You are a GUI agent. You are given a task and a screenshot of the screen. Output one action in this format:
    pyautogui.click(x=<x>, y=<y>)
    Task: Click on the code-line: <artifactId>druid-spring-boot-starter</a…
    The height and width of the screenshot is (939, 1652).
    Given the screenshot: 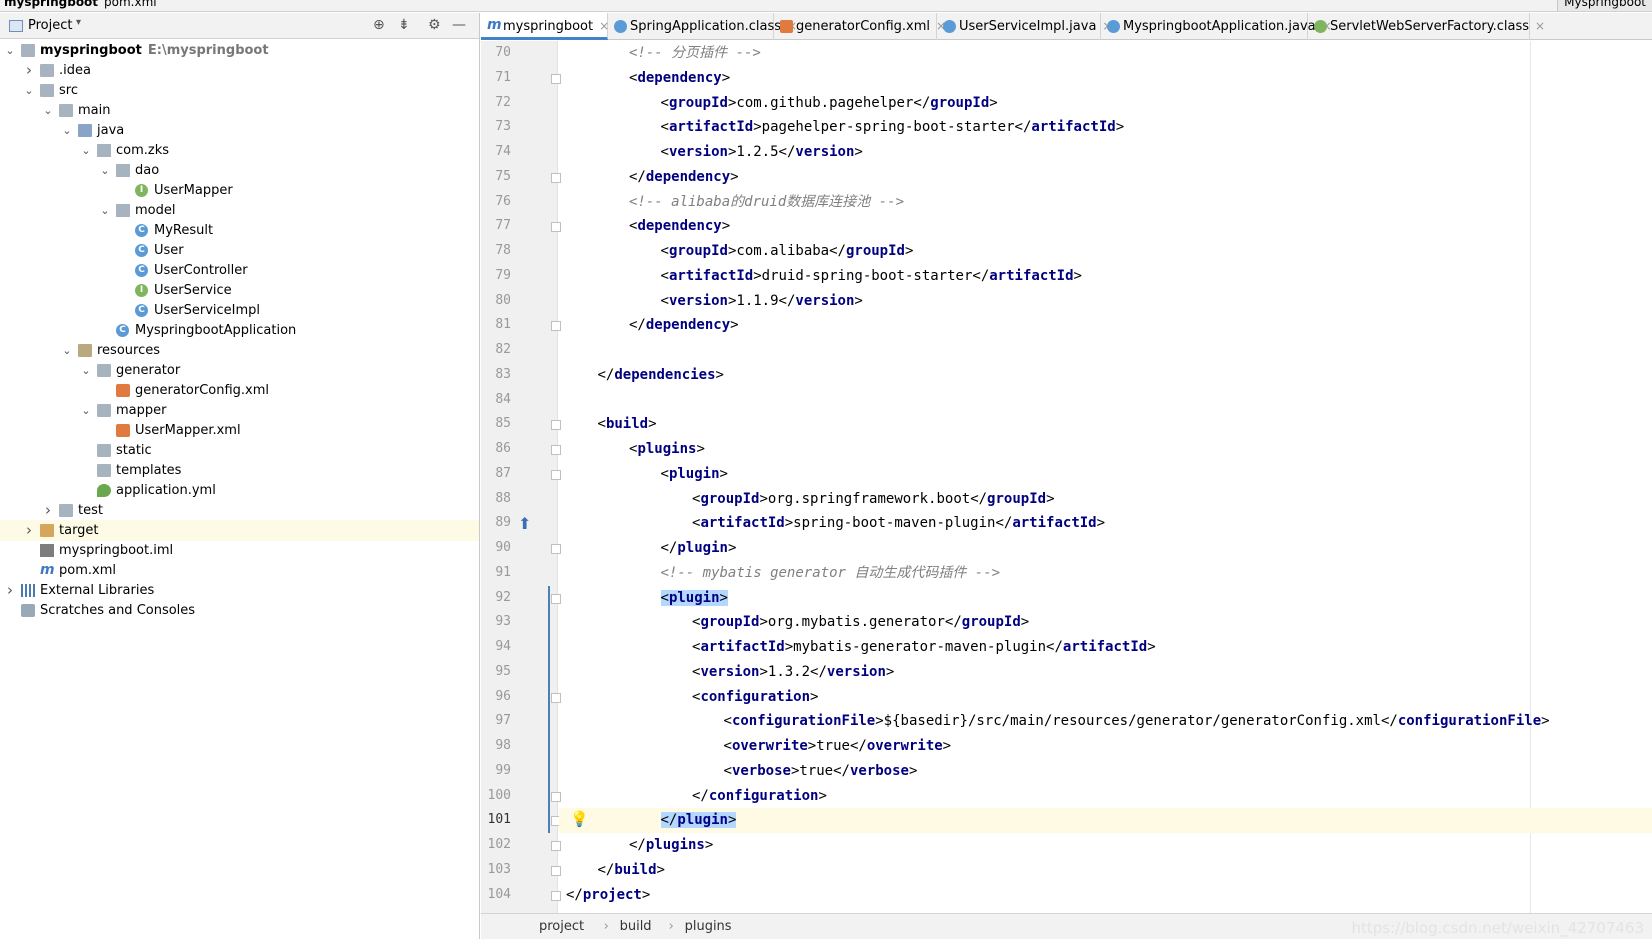 What is the action you would take?
    pyautogui.click(x=871, y=276)
    